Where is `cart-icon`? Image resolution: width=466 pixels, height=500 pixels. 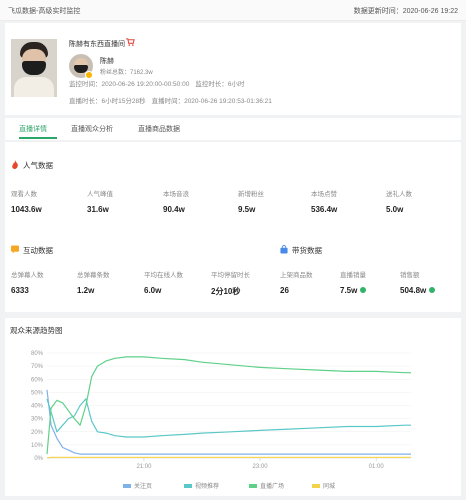
cart-icon is located at coordinates (130, 42).